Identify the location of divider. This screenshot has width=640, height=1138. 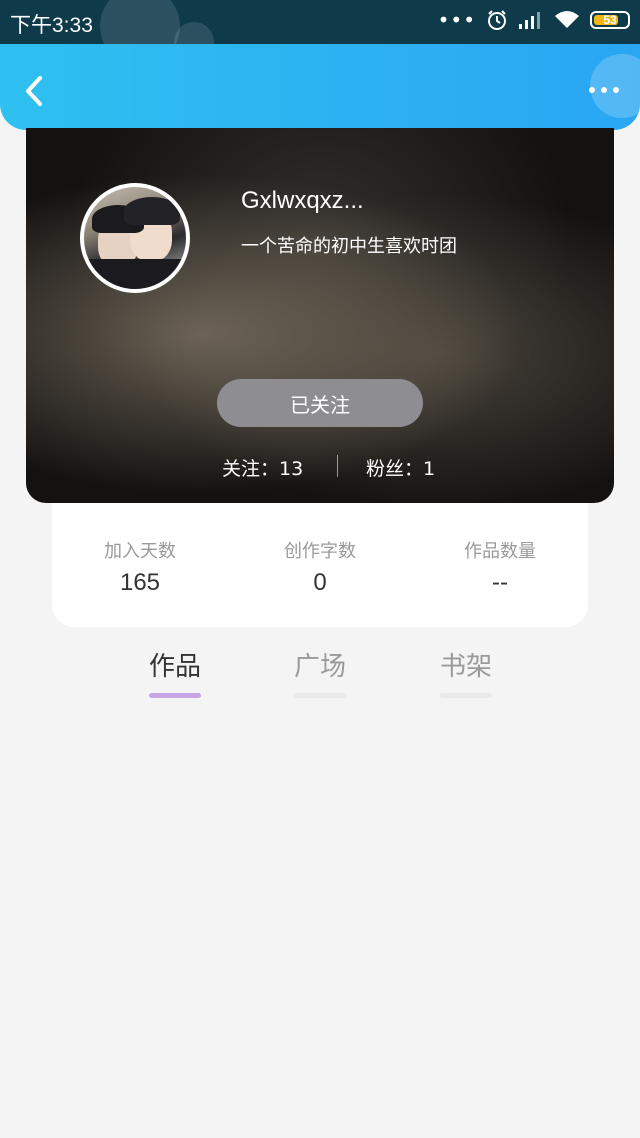
(337, 466).